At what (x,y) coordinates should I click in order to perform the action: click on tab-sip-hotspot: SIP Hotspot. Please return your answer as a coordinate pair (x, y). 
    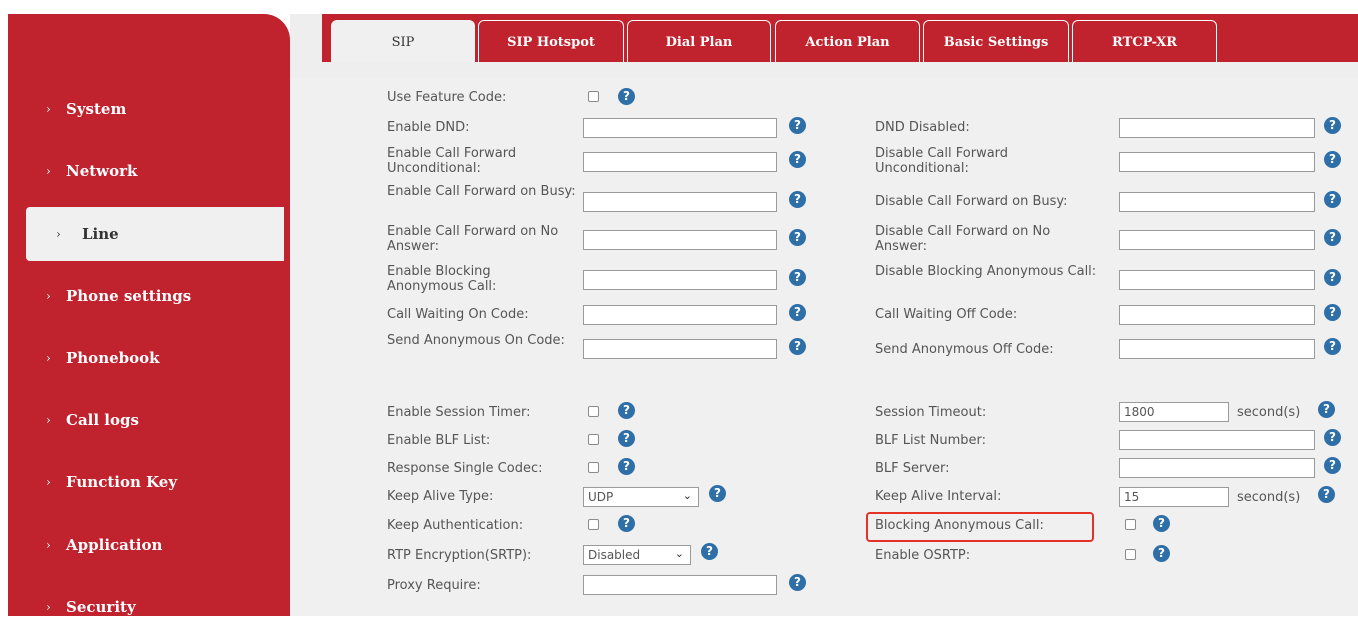
    Looking at the image, I should click on (551, 41).